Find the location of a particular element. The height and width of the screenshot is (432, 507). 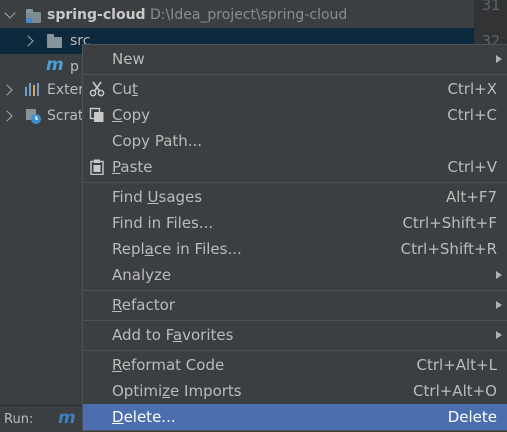

project-folder-icon is located at coordinates (33, 16).